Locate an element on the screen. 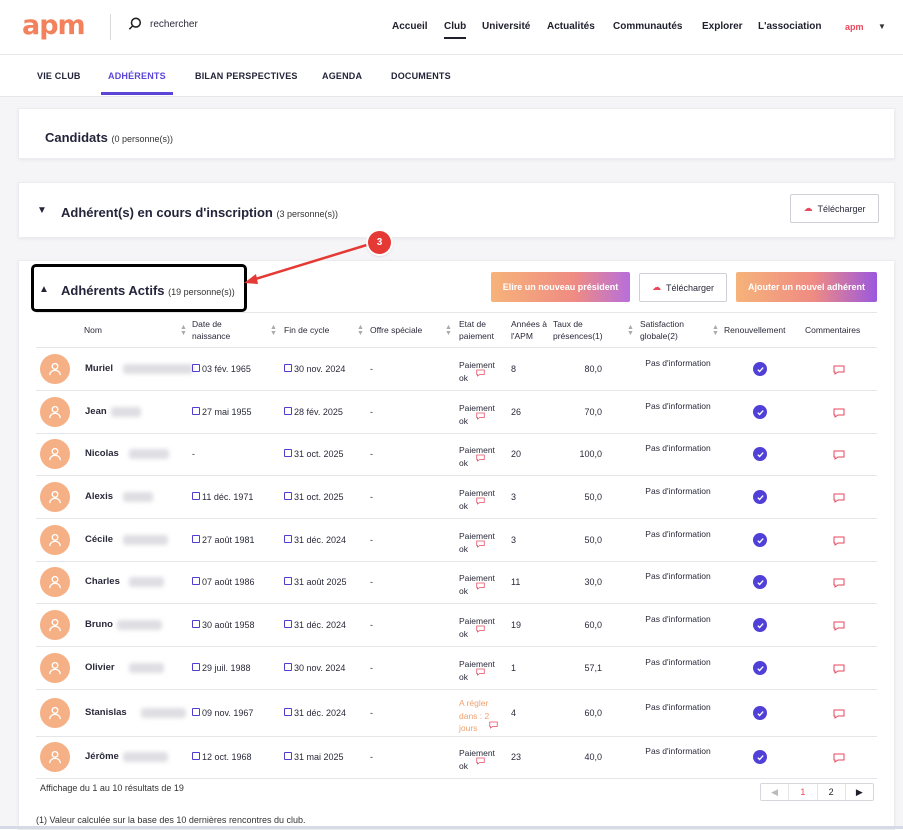 The width and height of the screenshot is (903, 830). member-name: Jean is located at coordinates (96, 412).